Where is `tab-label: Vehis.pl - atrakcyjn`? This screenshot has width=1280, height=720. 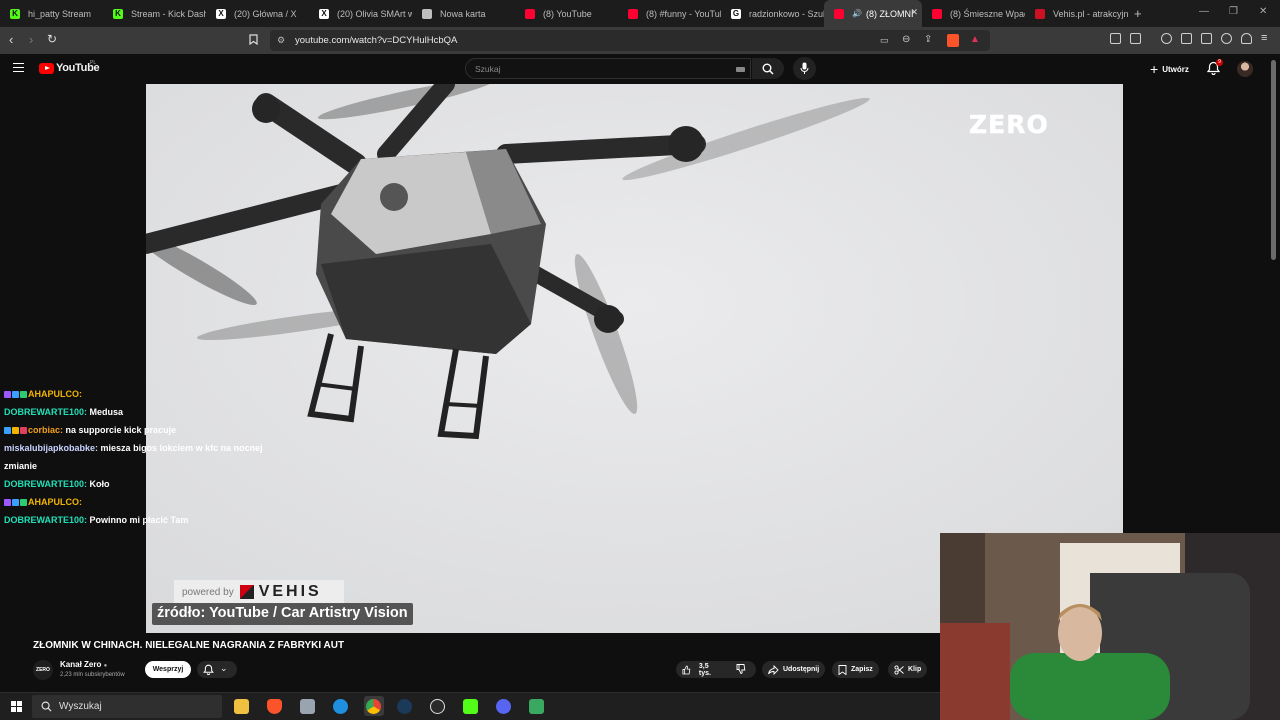 tab-label: Vehis.pl - atrakcyjn is located at coordinates (1090, 13).